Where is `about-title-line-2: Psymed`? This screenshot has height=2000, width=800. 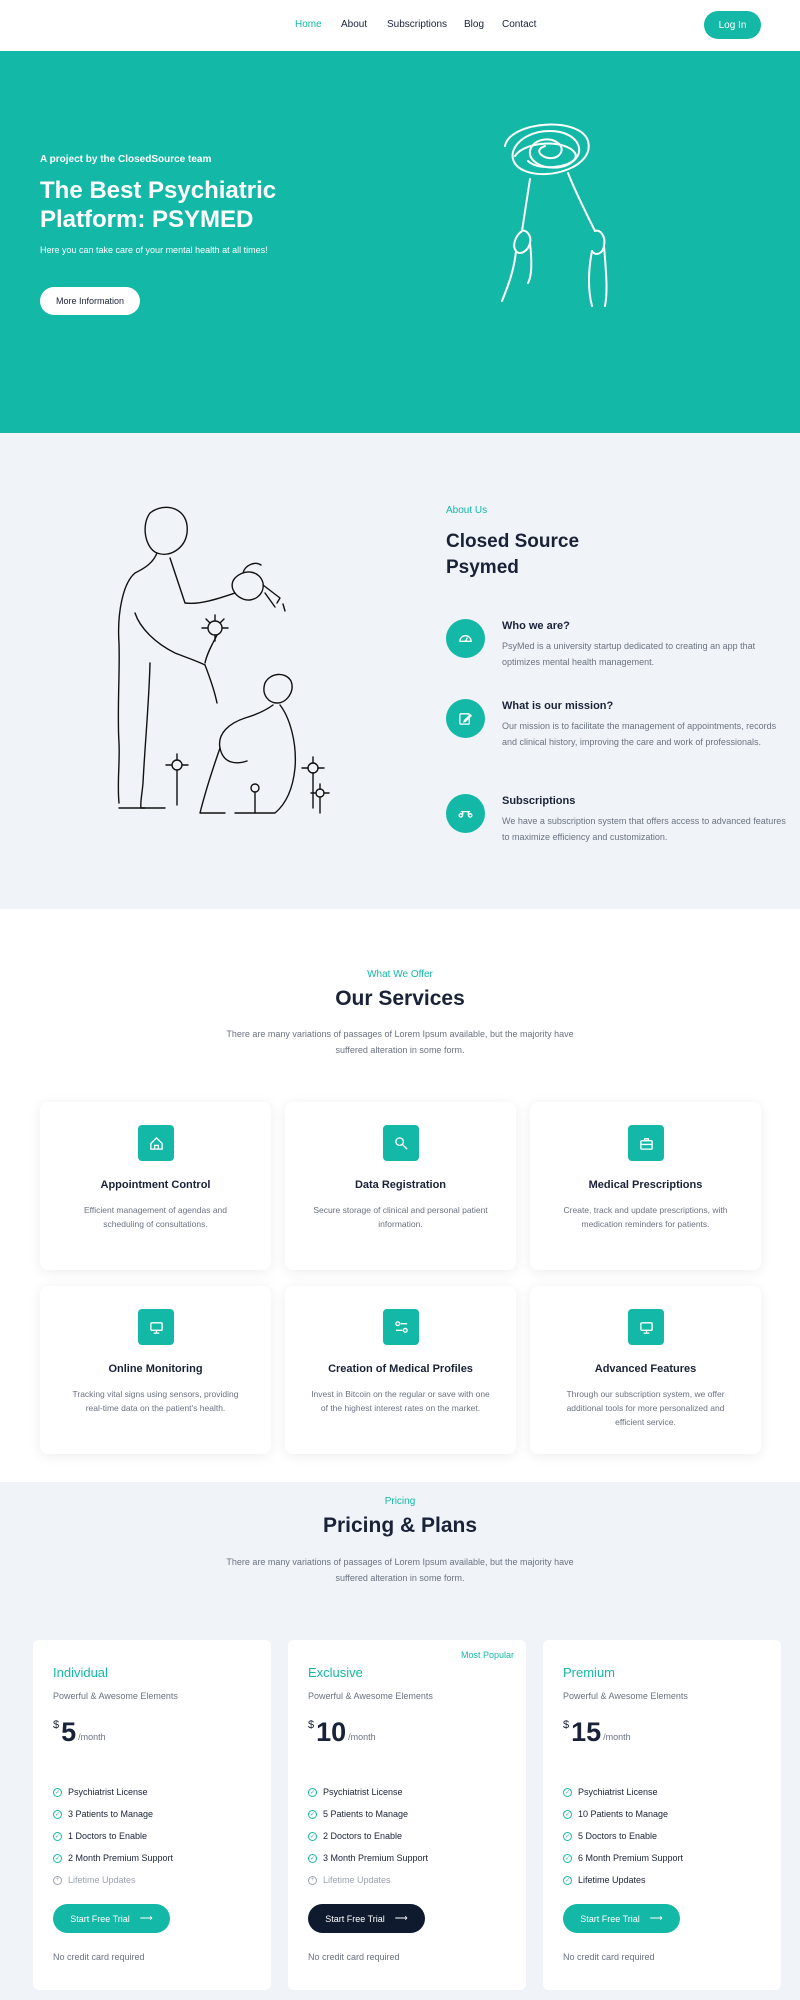 about-title-line-2: Psymed is located at coordinates (482, 567).